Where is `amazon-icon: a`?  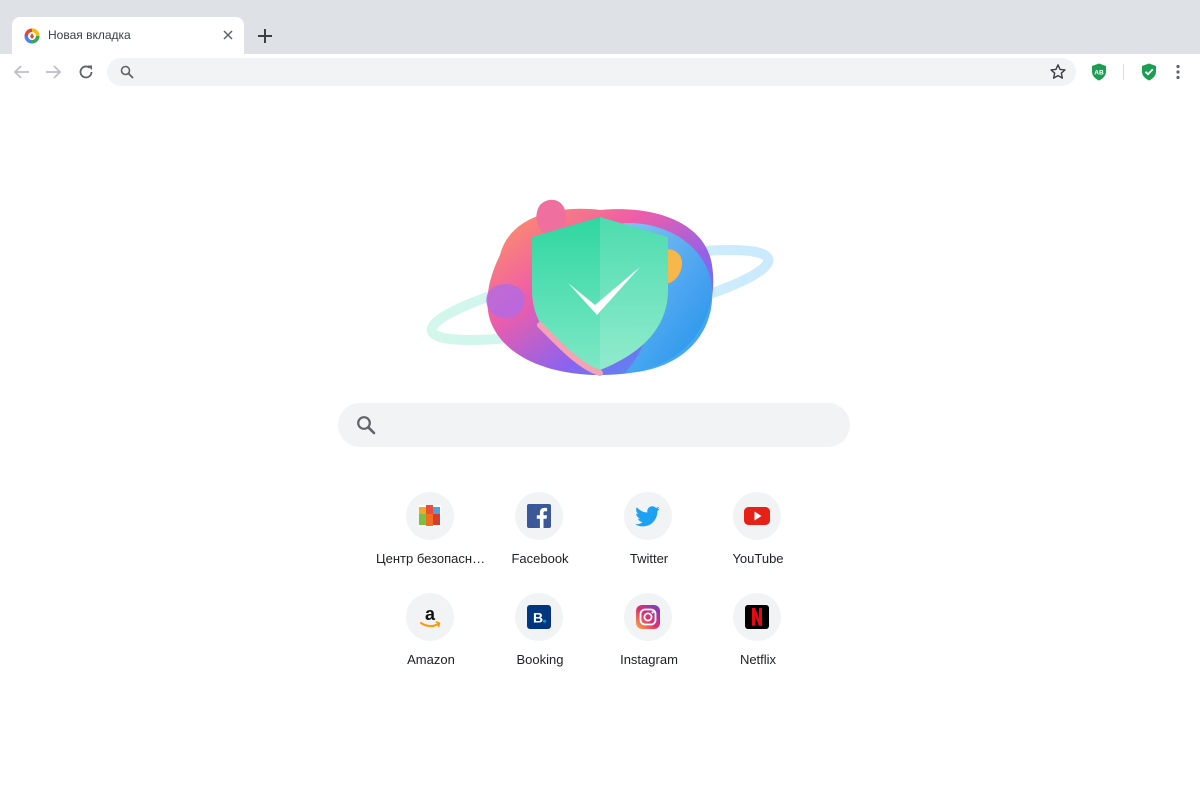 amazon-icon: a is located at coordinates (430, 616).